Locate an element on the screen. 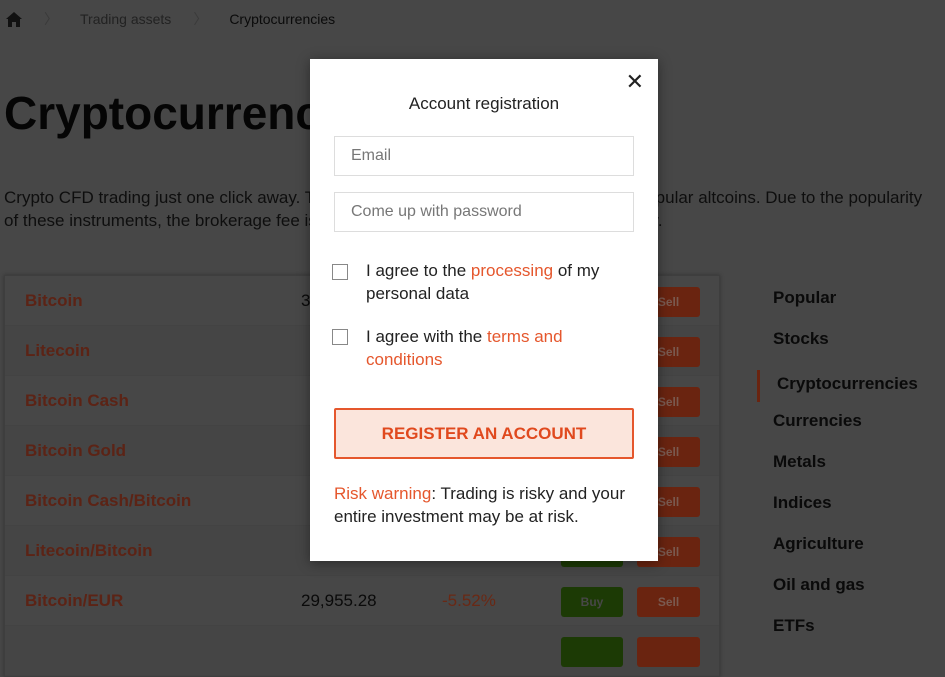  table-row is located at coordinates (362, 651).